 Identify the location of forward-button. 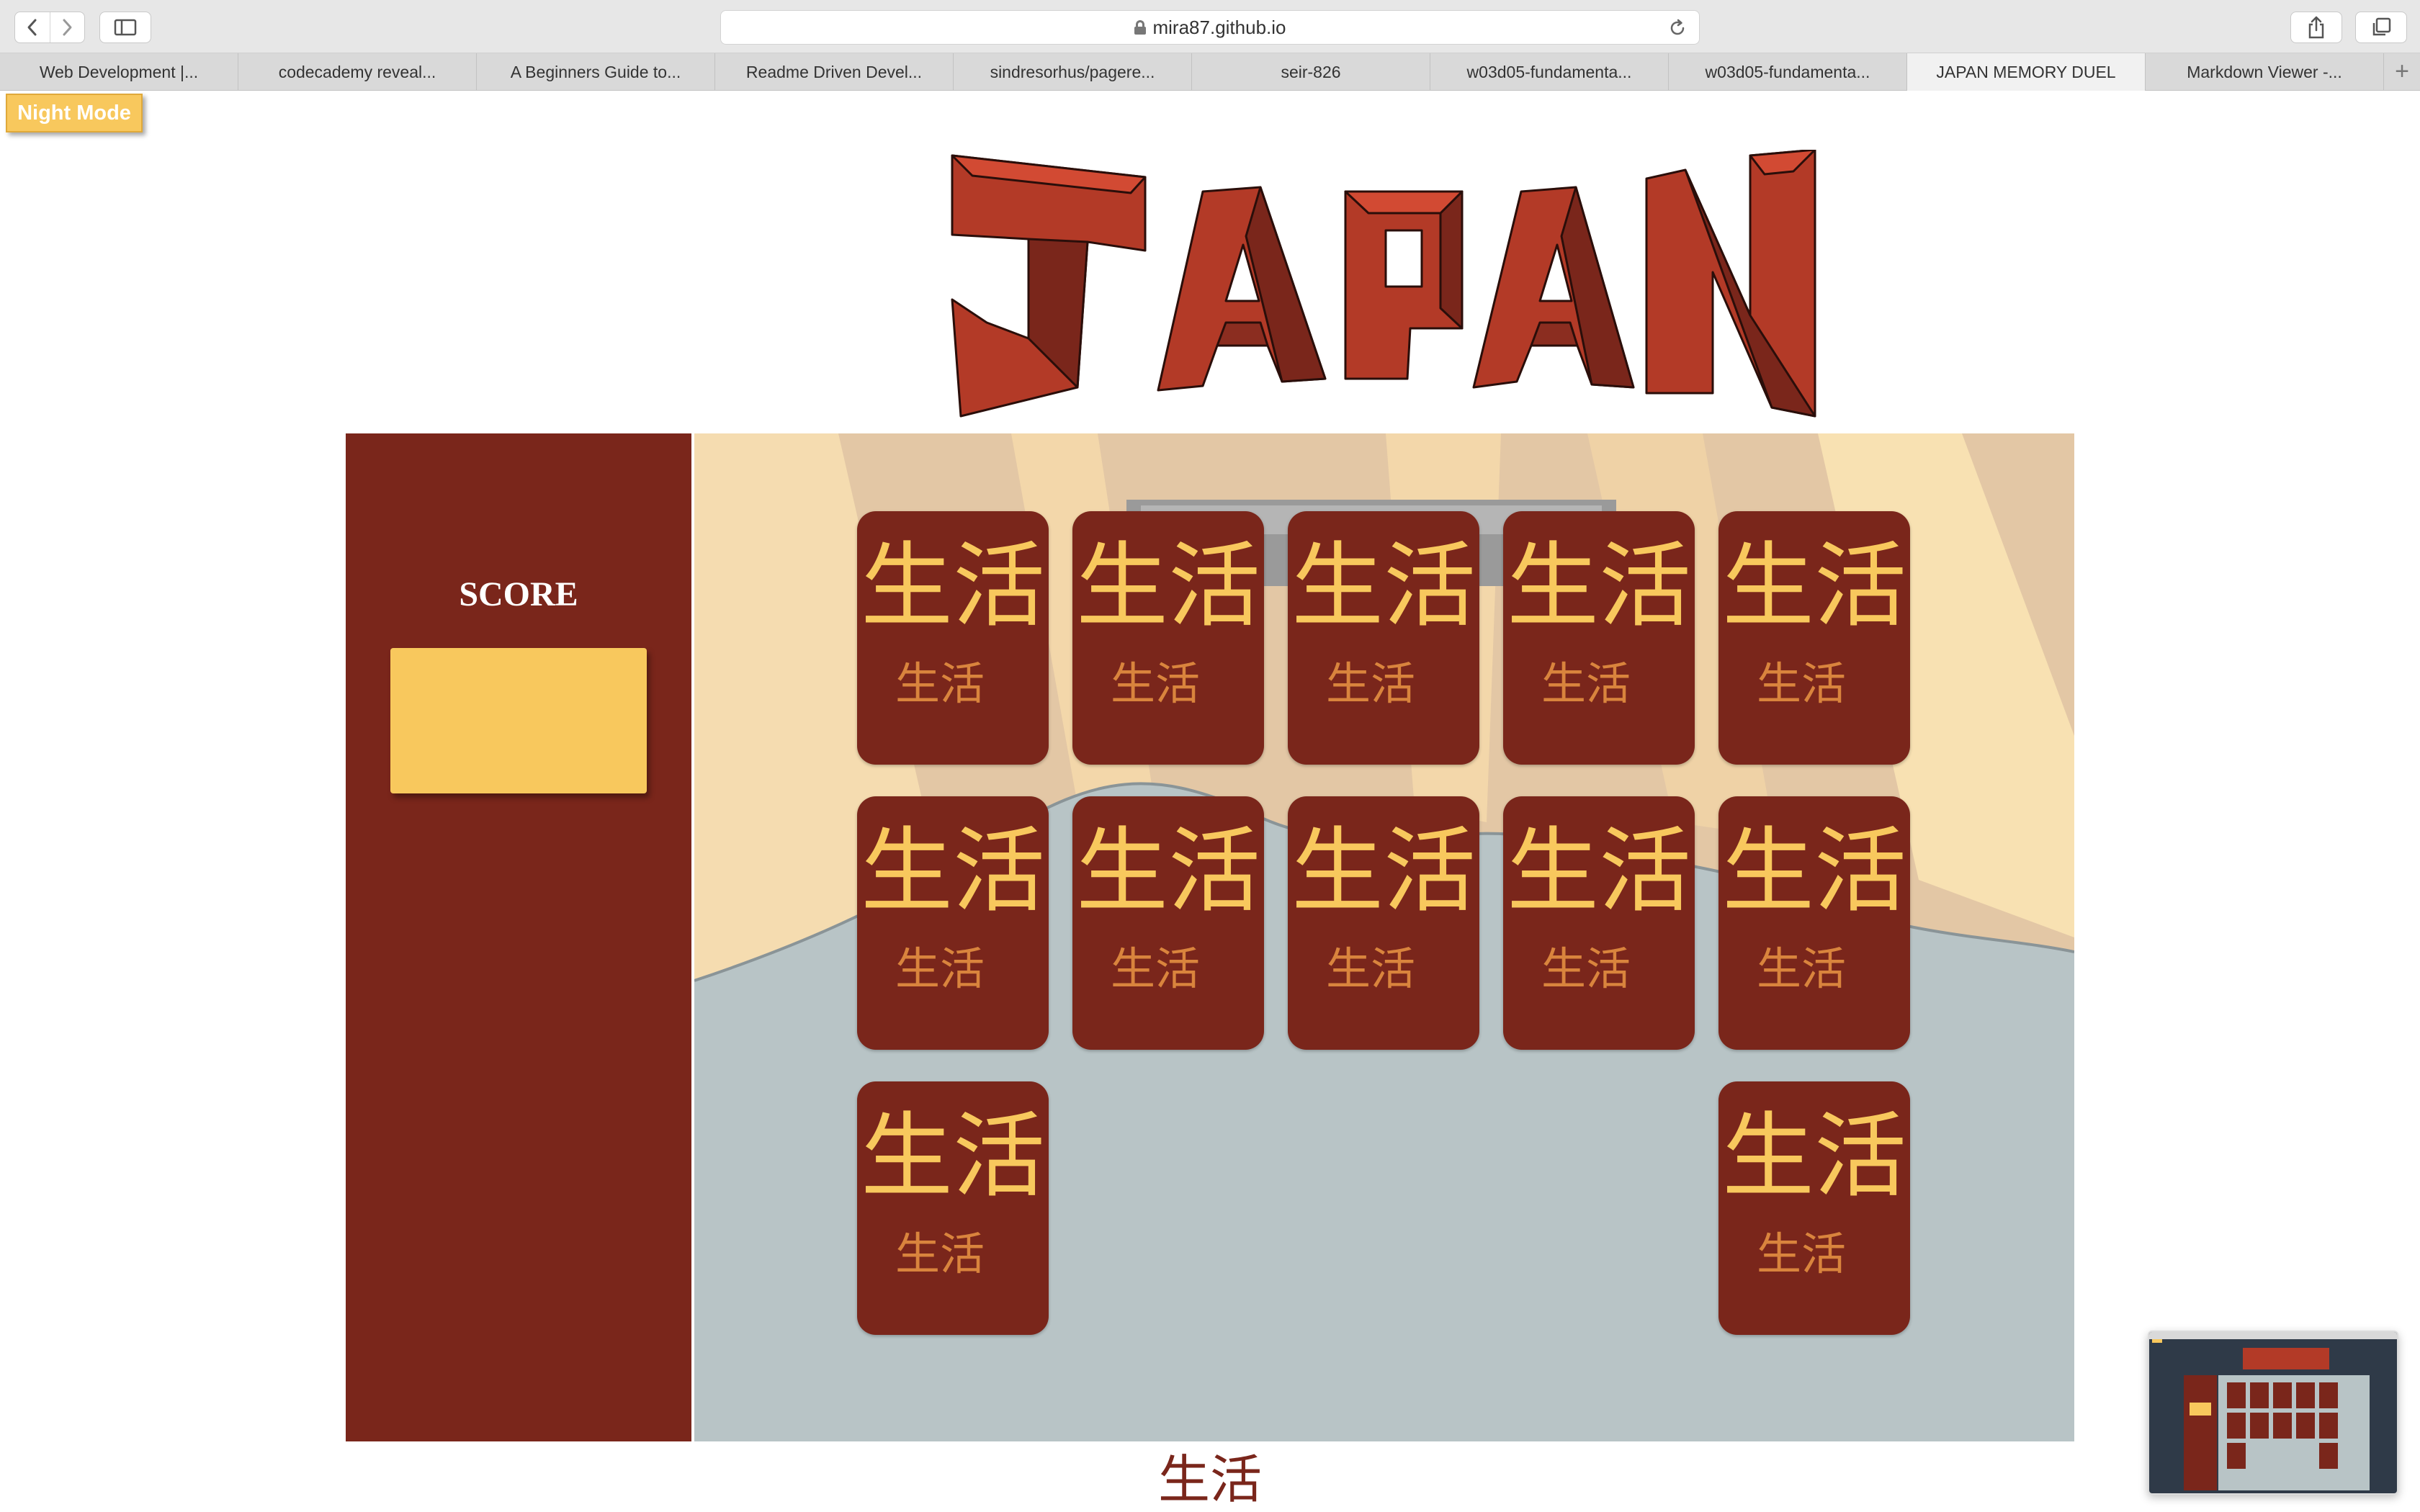
(66, 27).